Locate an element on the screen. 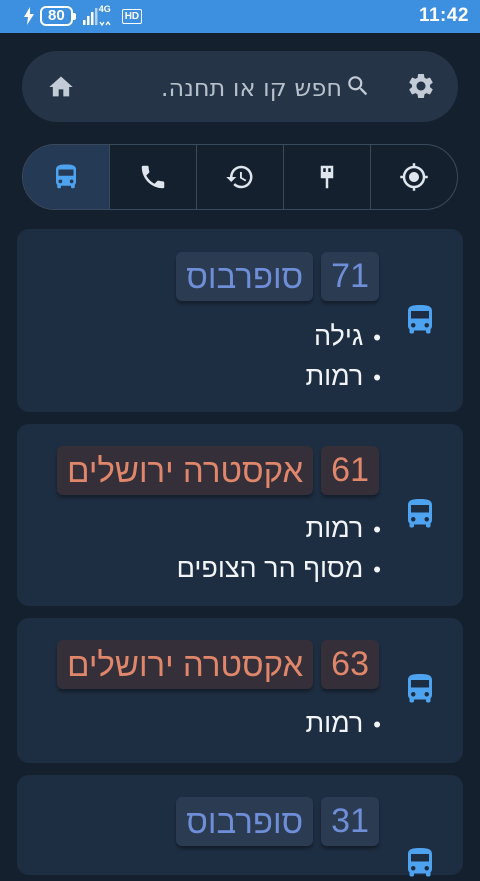 Image resolution: width=480 pixels, height=881 pixels. destination-list: גילה רמות is located at coordinates (343, 357).